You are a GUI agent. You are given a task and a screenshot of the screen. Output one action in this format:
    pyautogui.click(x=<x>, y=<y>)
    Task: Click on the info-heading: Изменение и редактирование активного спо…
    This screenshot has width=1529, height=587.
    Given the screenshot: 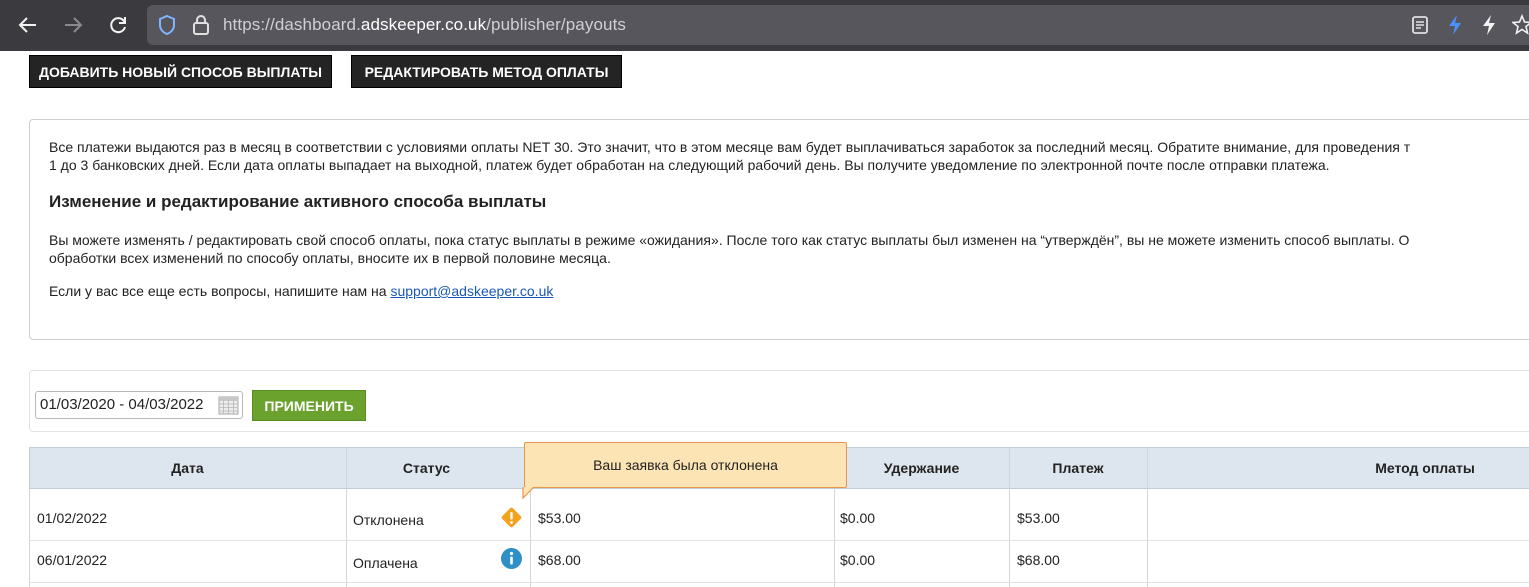 What is the action you would take?
    pyautogui.click(x=298, y=201)
    